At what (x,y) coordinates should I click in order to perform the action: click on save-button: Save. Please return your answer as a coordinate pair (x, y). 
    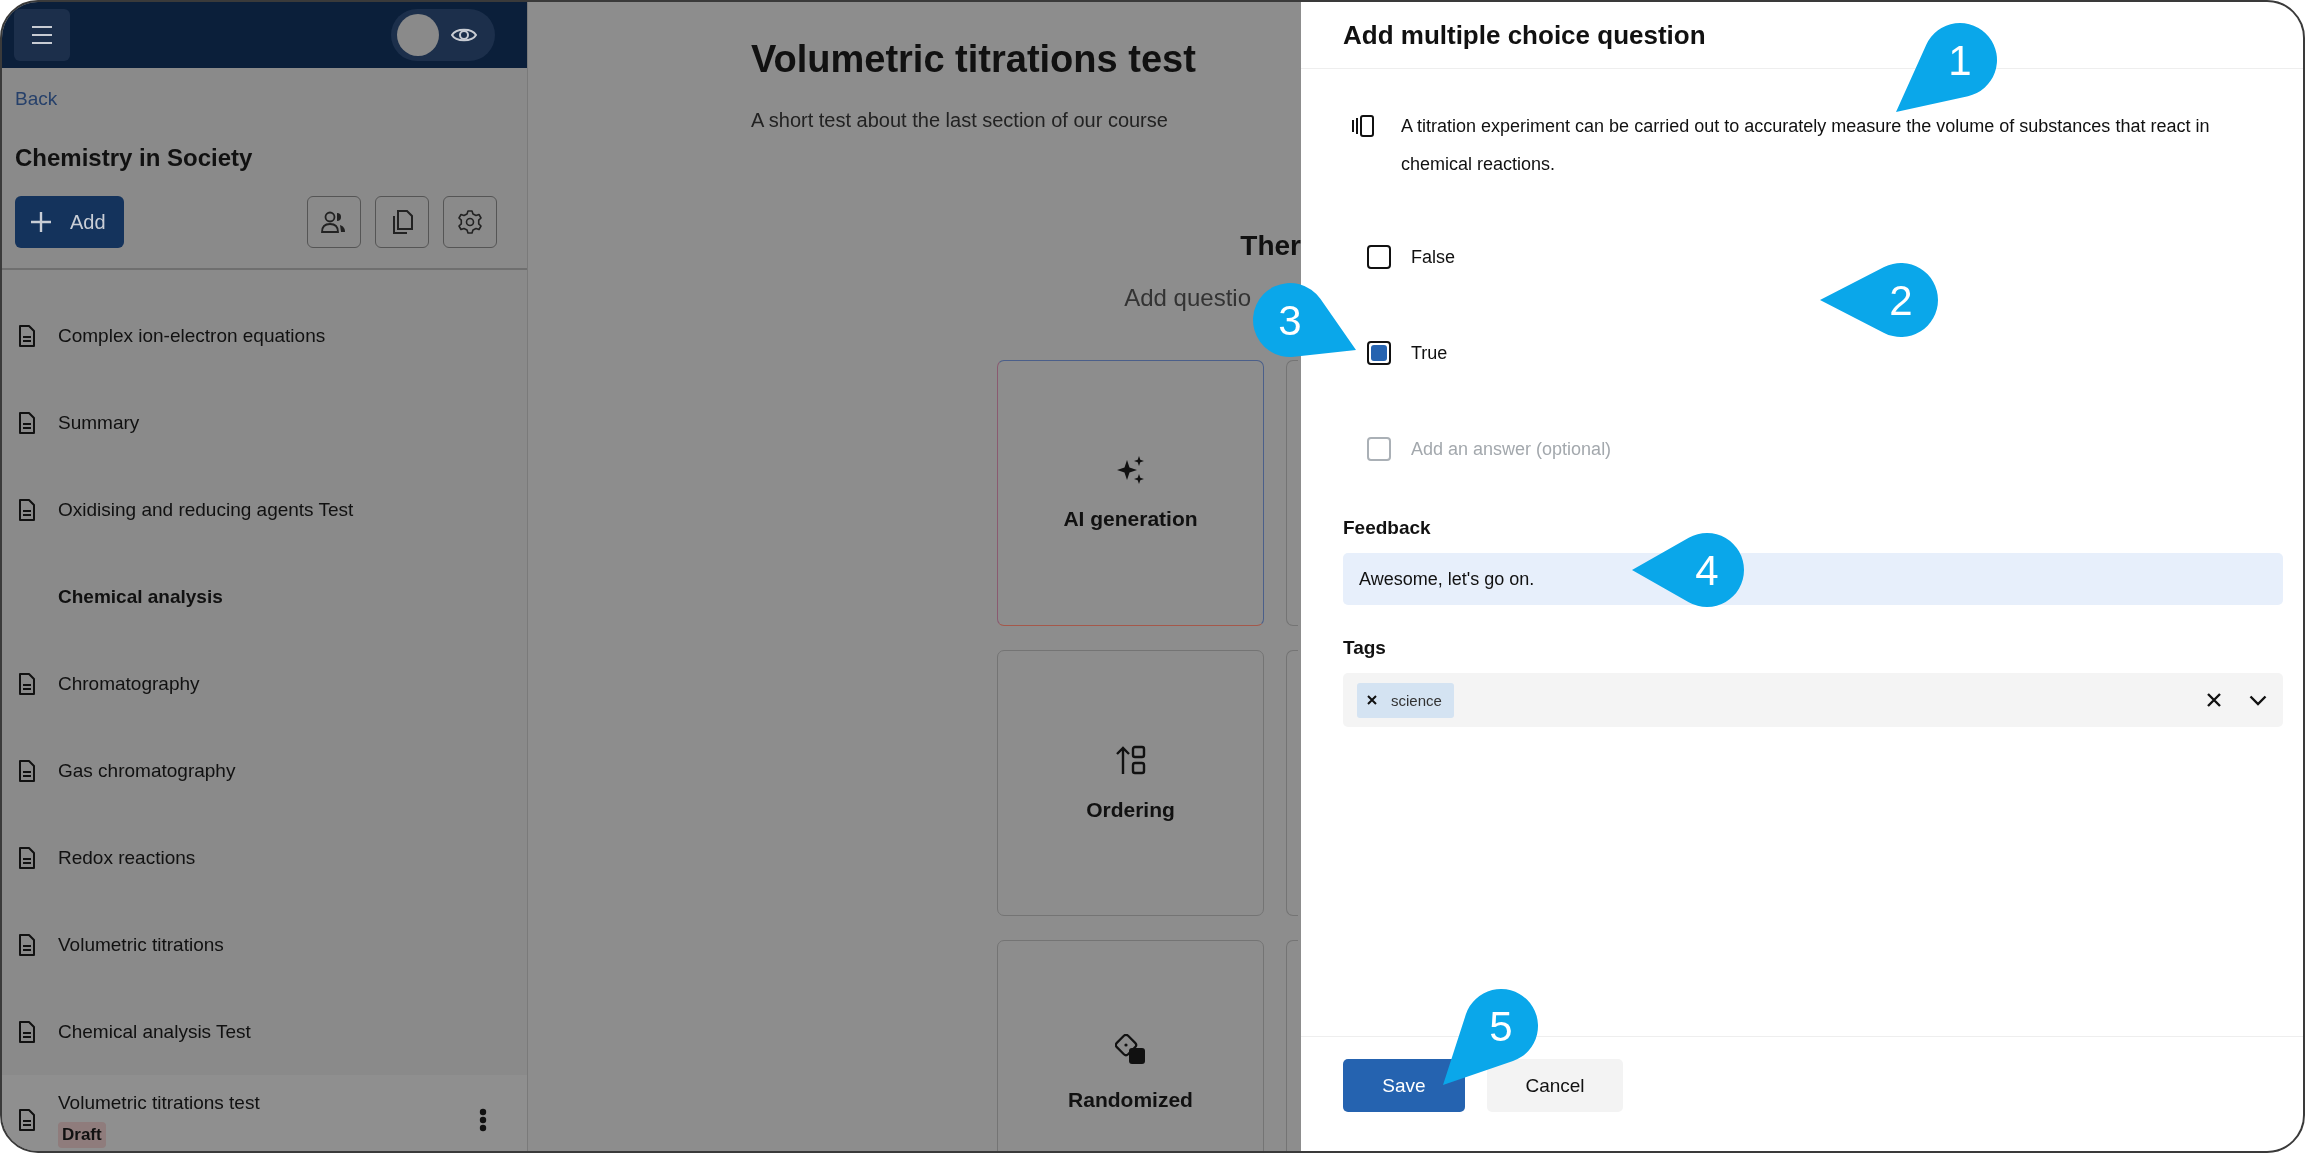
    Looking at the image, I should click on (1404, 1085).